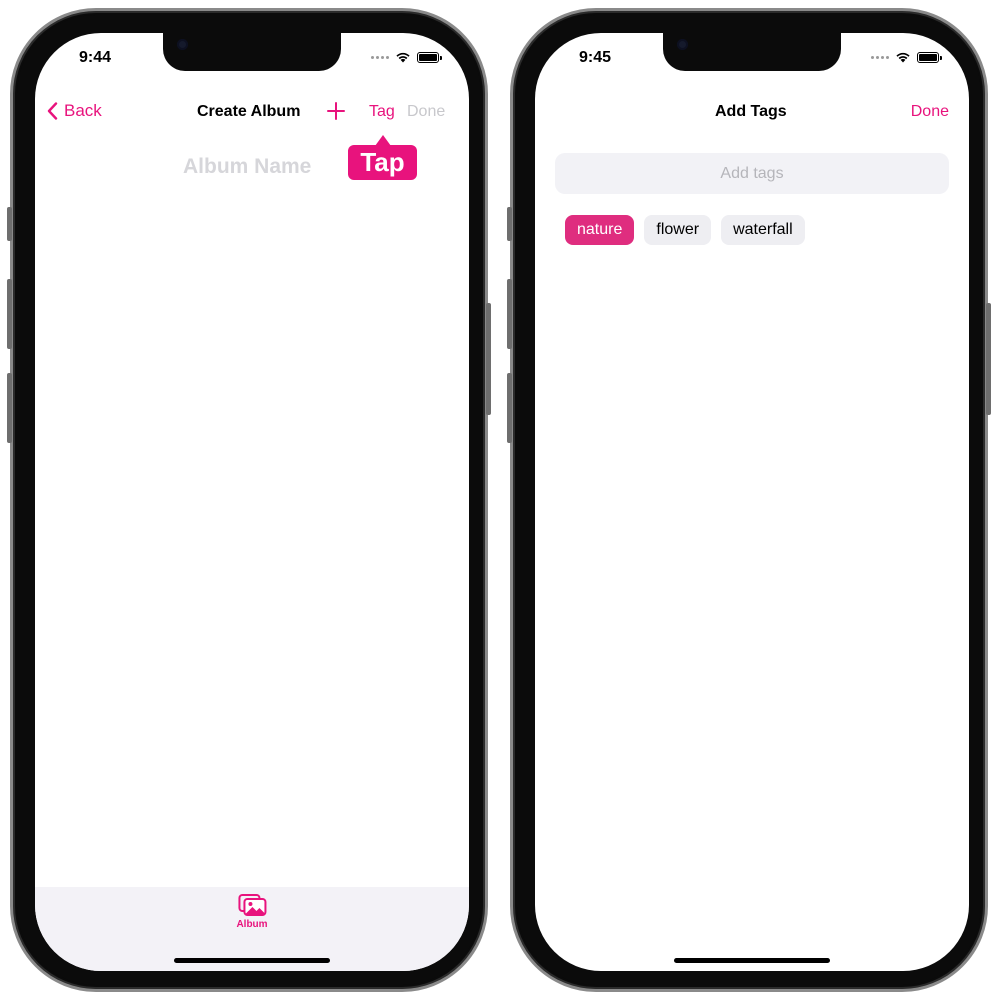 The width and height of the screenshot is (1000, 1000). What do you see at coordinates (247, 167) in the screenshot?
I see `album-name-field: Album Name` at bounding box center [247, 167].